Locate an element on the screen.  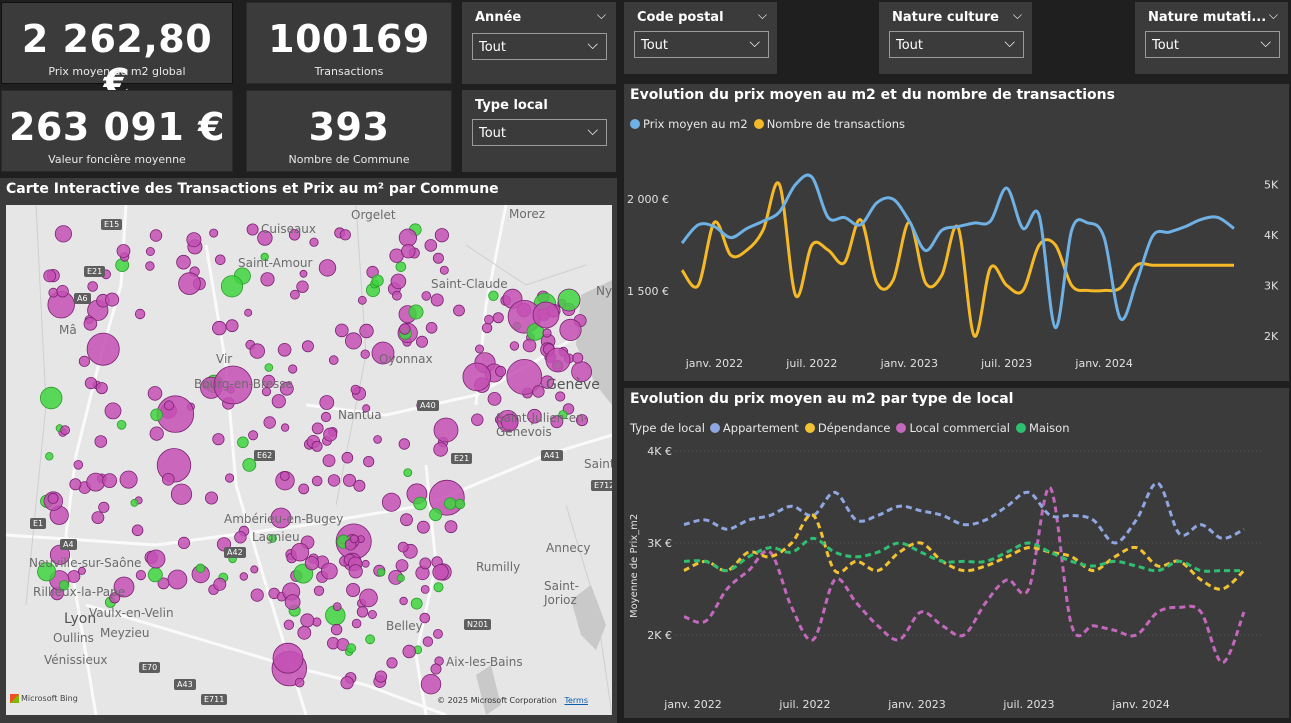
series-line-local-commercial is located at coordinates (964, 575).